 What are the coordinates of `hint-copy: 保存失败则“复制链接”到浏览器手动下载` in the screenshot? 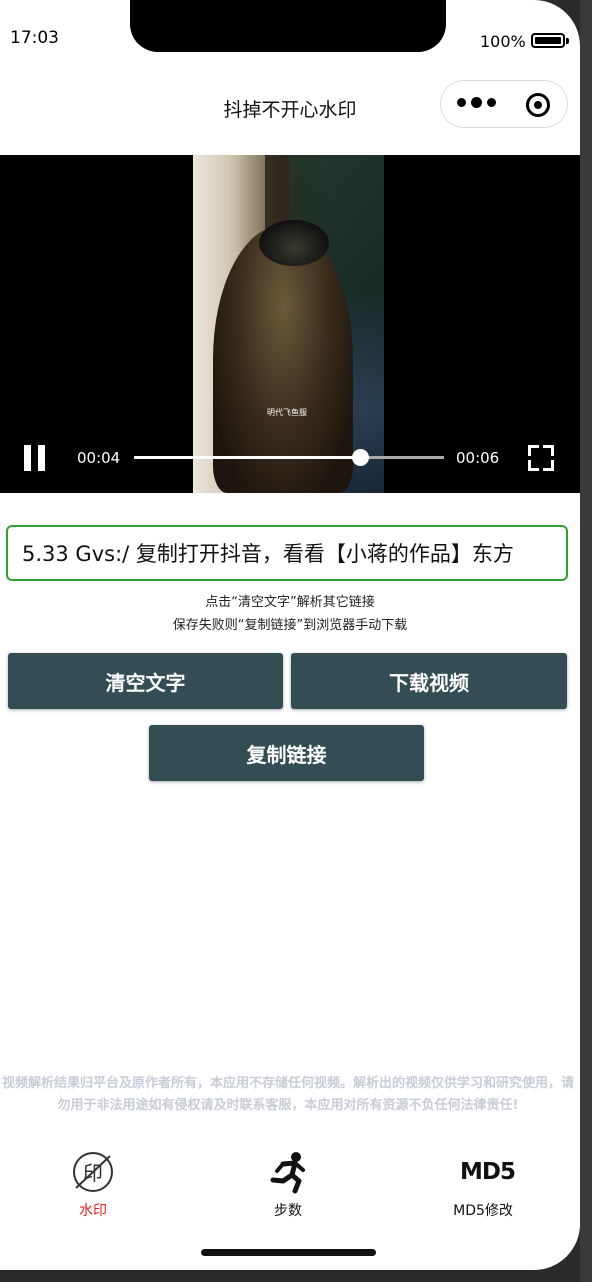 It's located at (290, 625).